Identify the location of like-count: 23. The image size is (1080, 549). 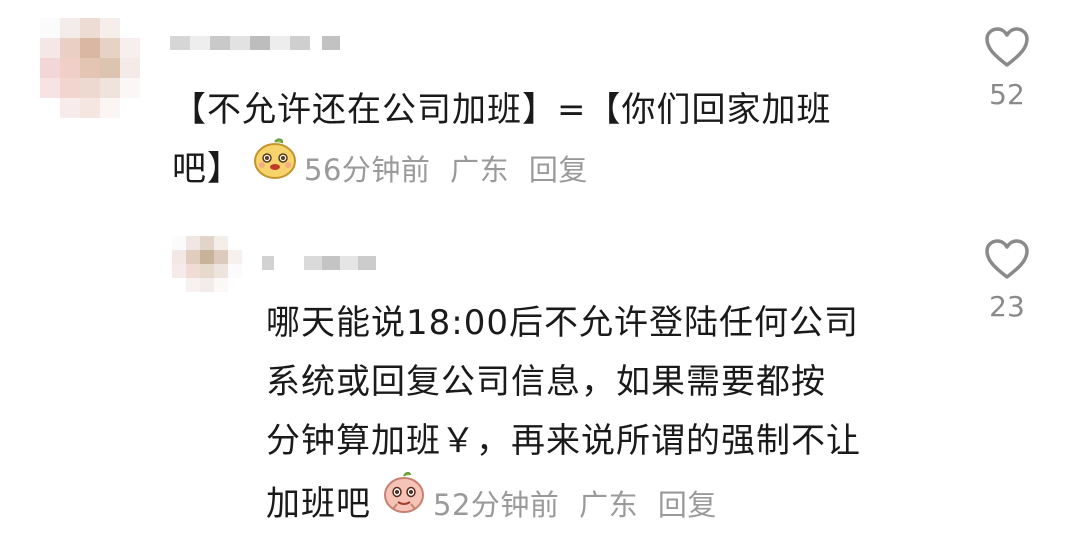
(1007, 306).